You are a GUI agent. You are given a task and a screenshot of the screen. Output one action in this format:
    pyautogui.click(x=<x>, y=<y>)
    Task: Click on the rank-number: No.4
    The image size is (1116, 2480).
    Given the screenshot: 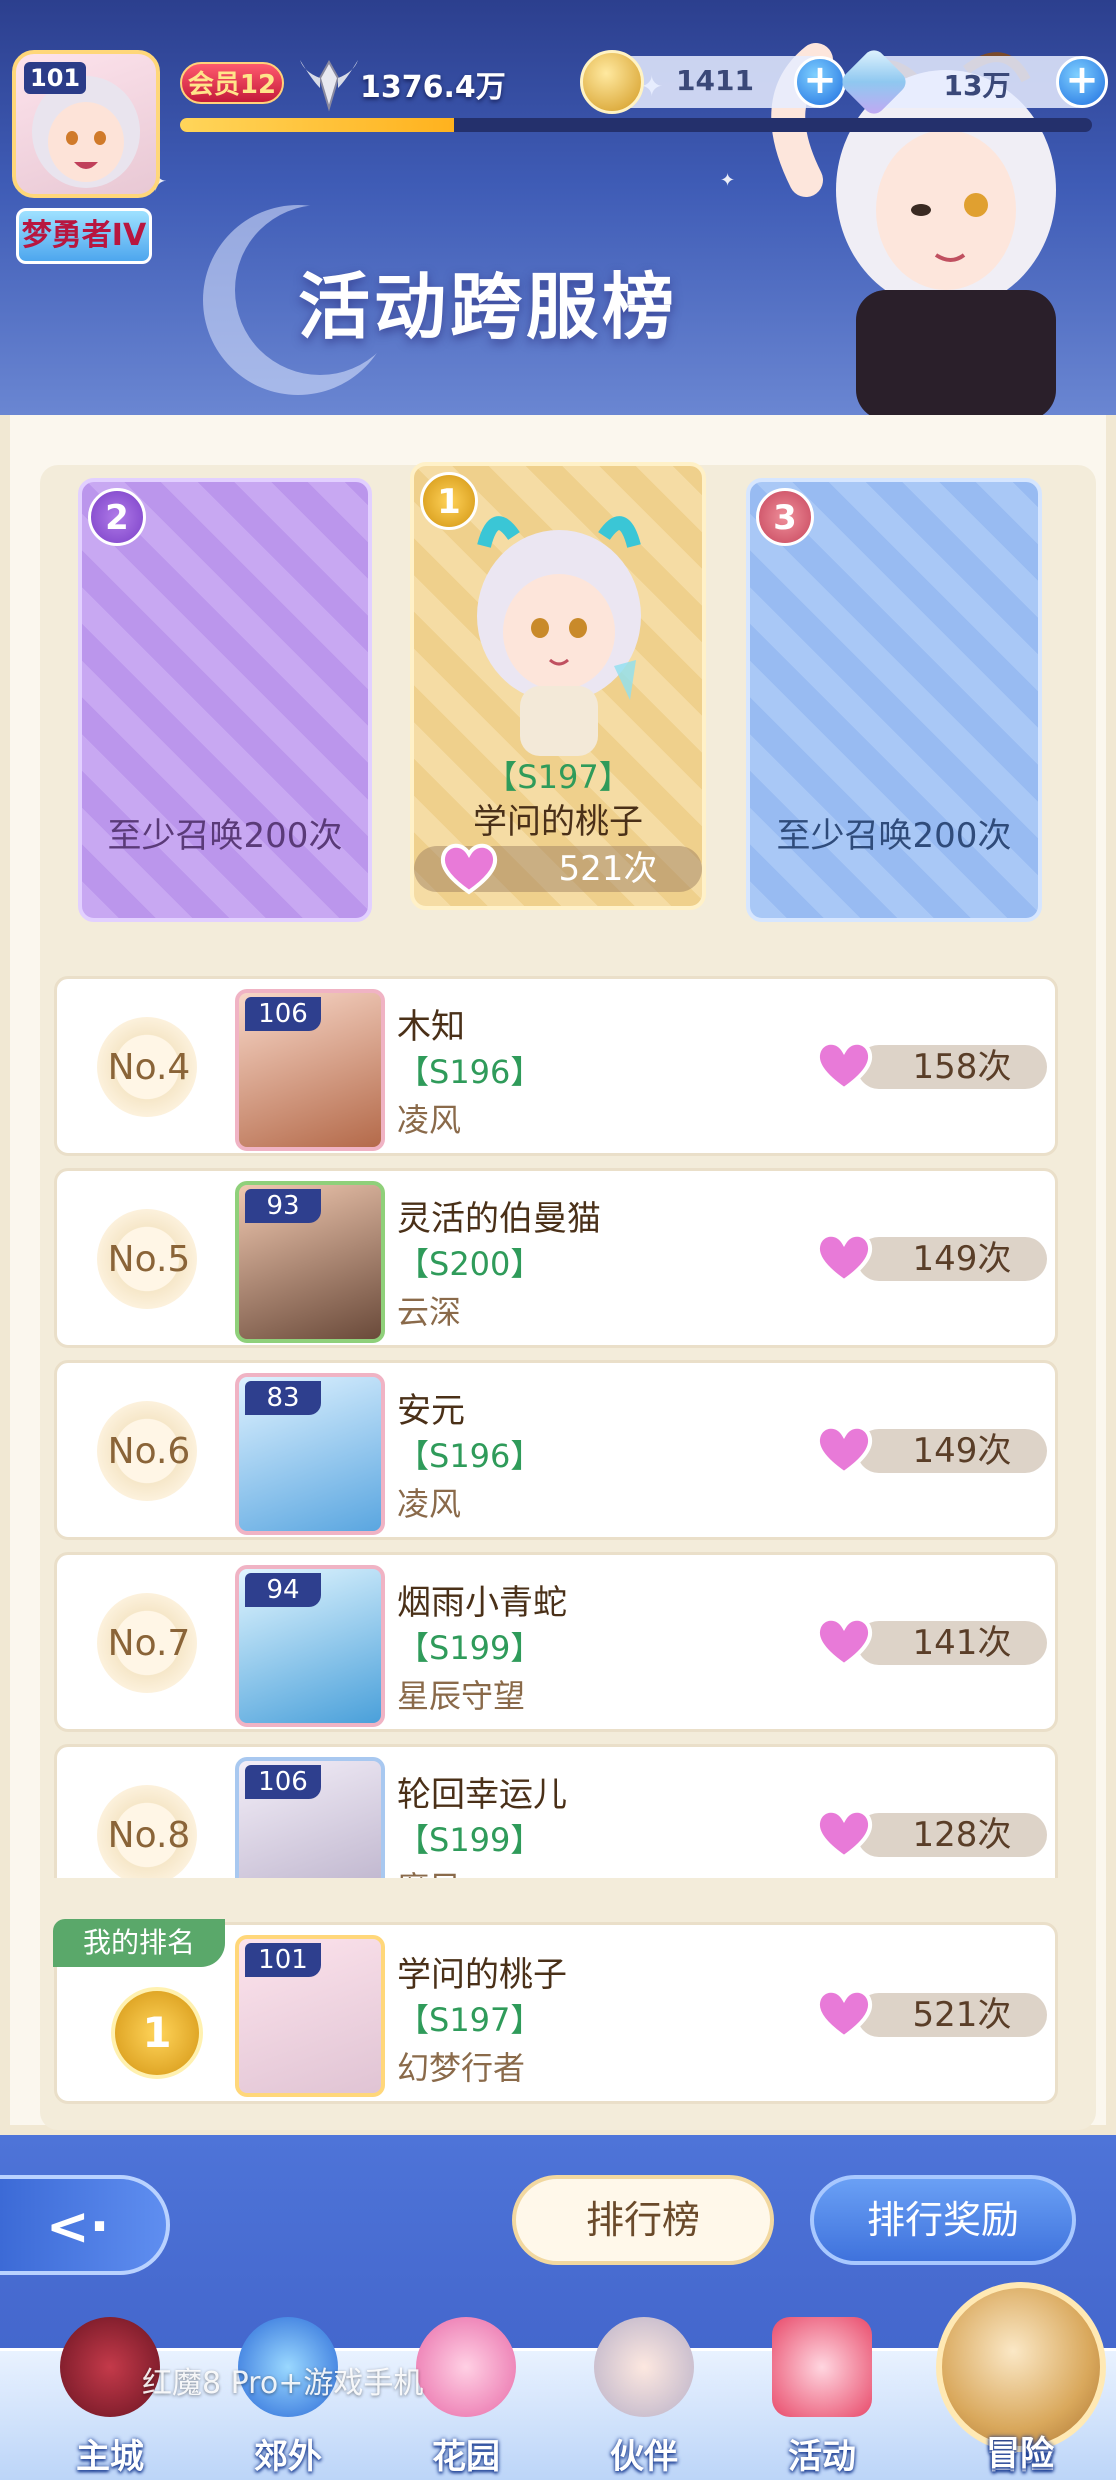 What is the action you would take?
    pyautogui.click(x=149, y=1067)
    